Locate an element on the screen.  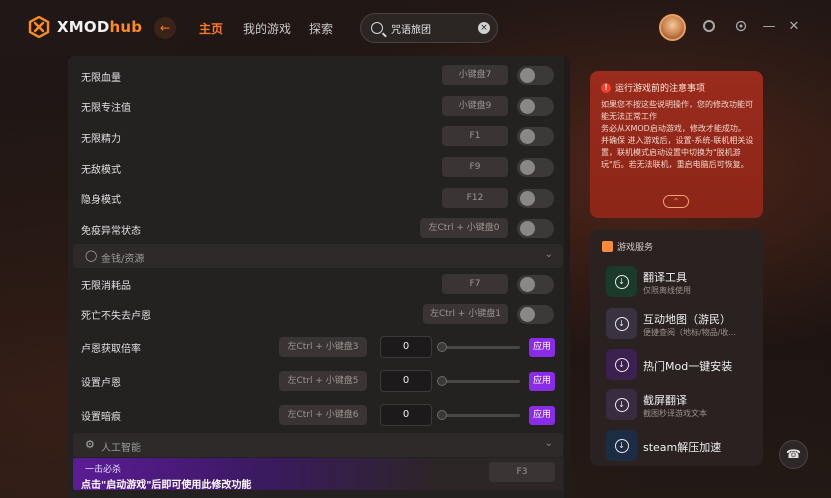
notice-title: 运行游戏前的注意事项 is located at coordinates (660, 89).